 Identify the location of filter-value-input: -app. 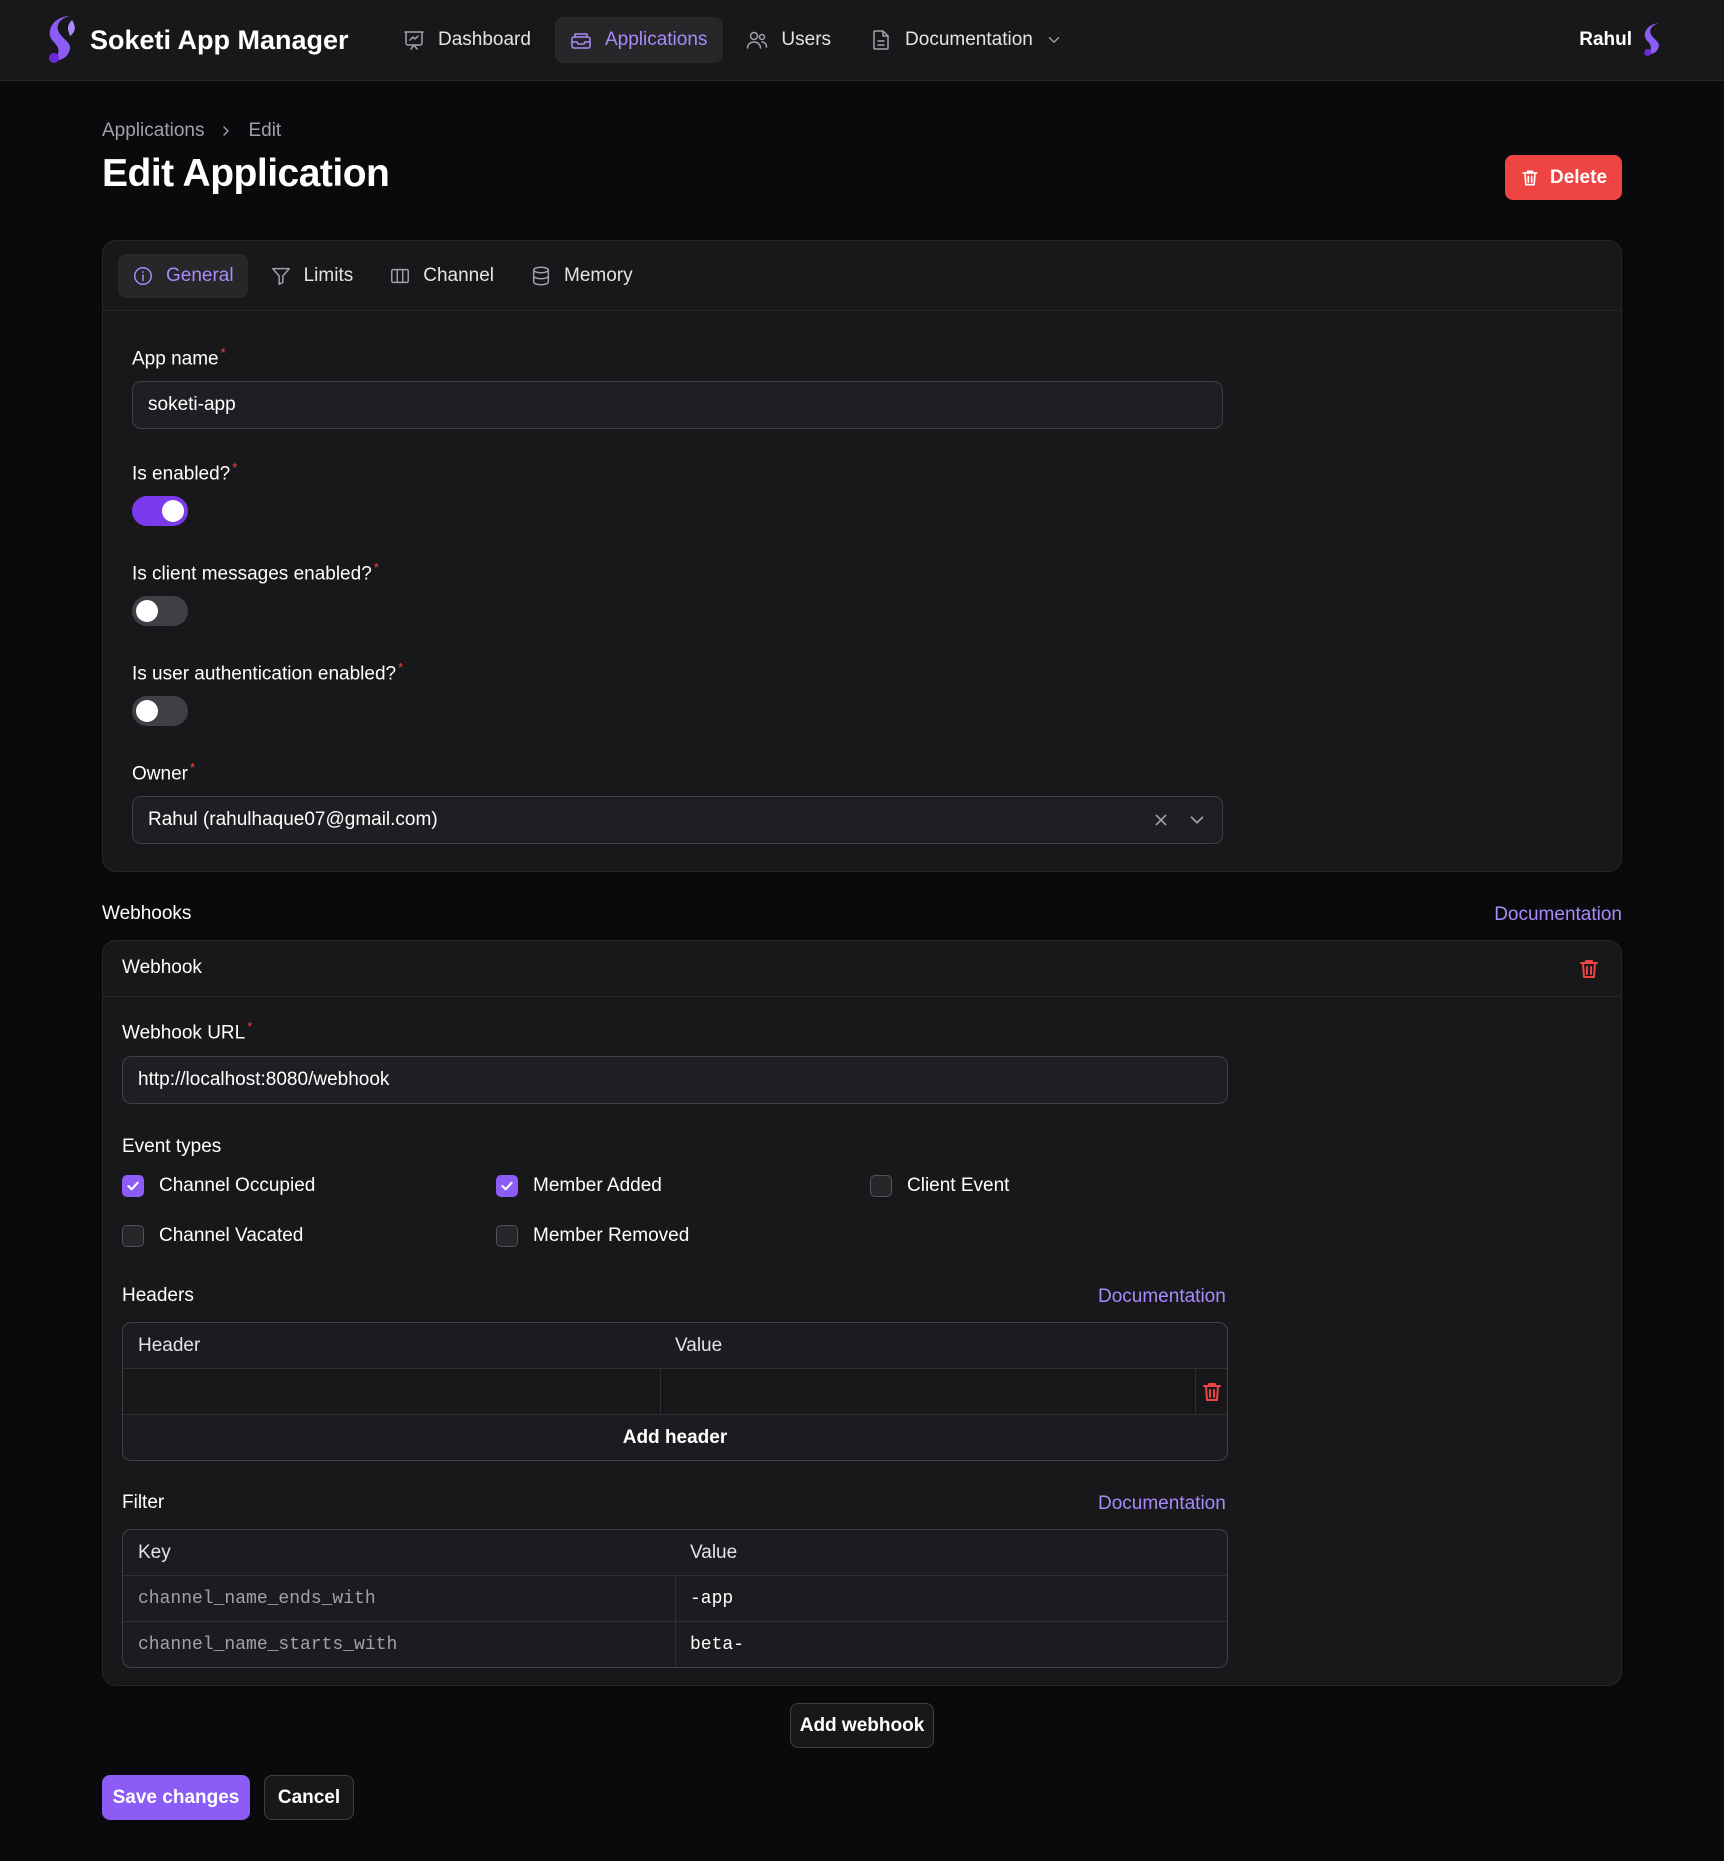
(951, 1599).